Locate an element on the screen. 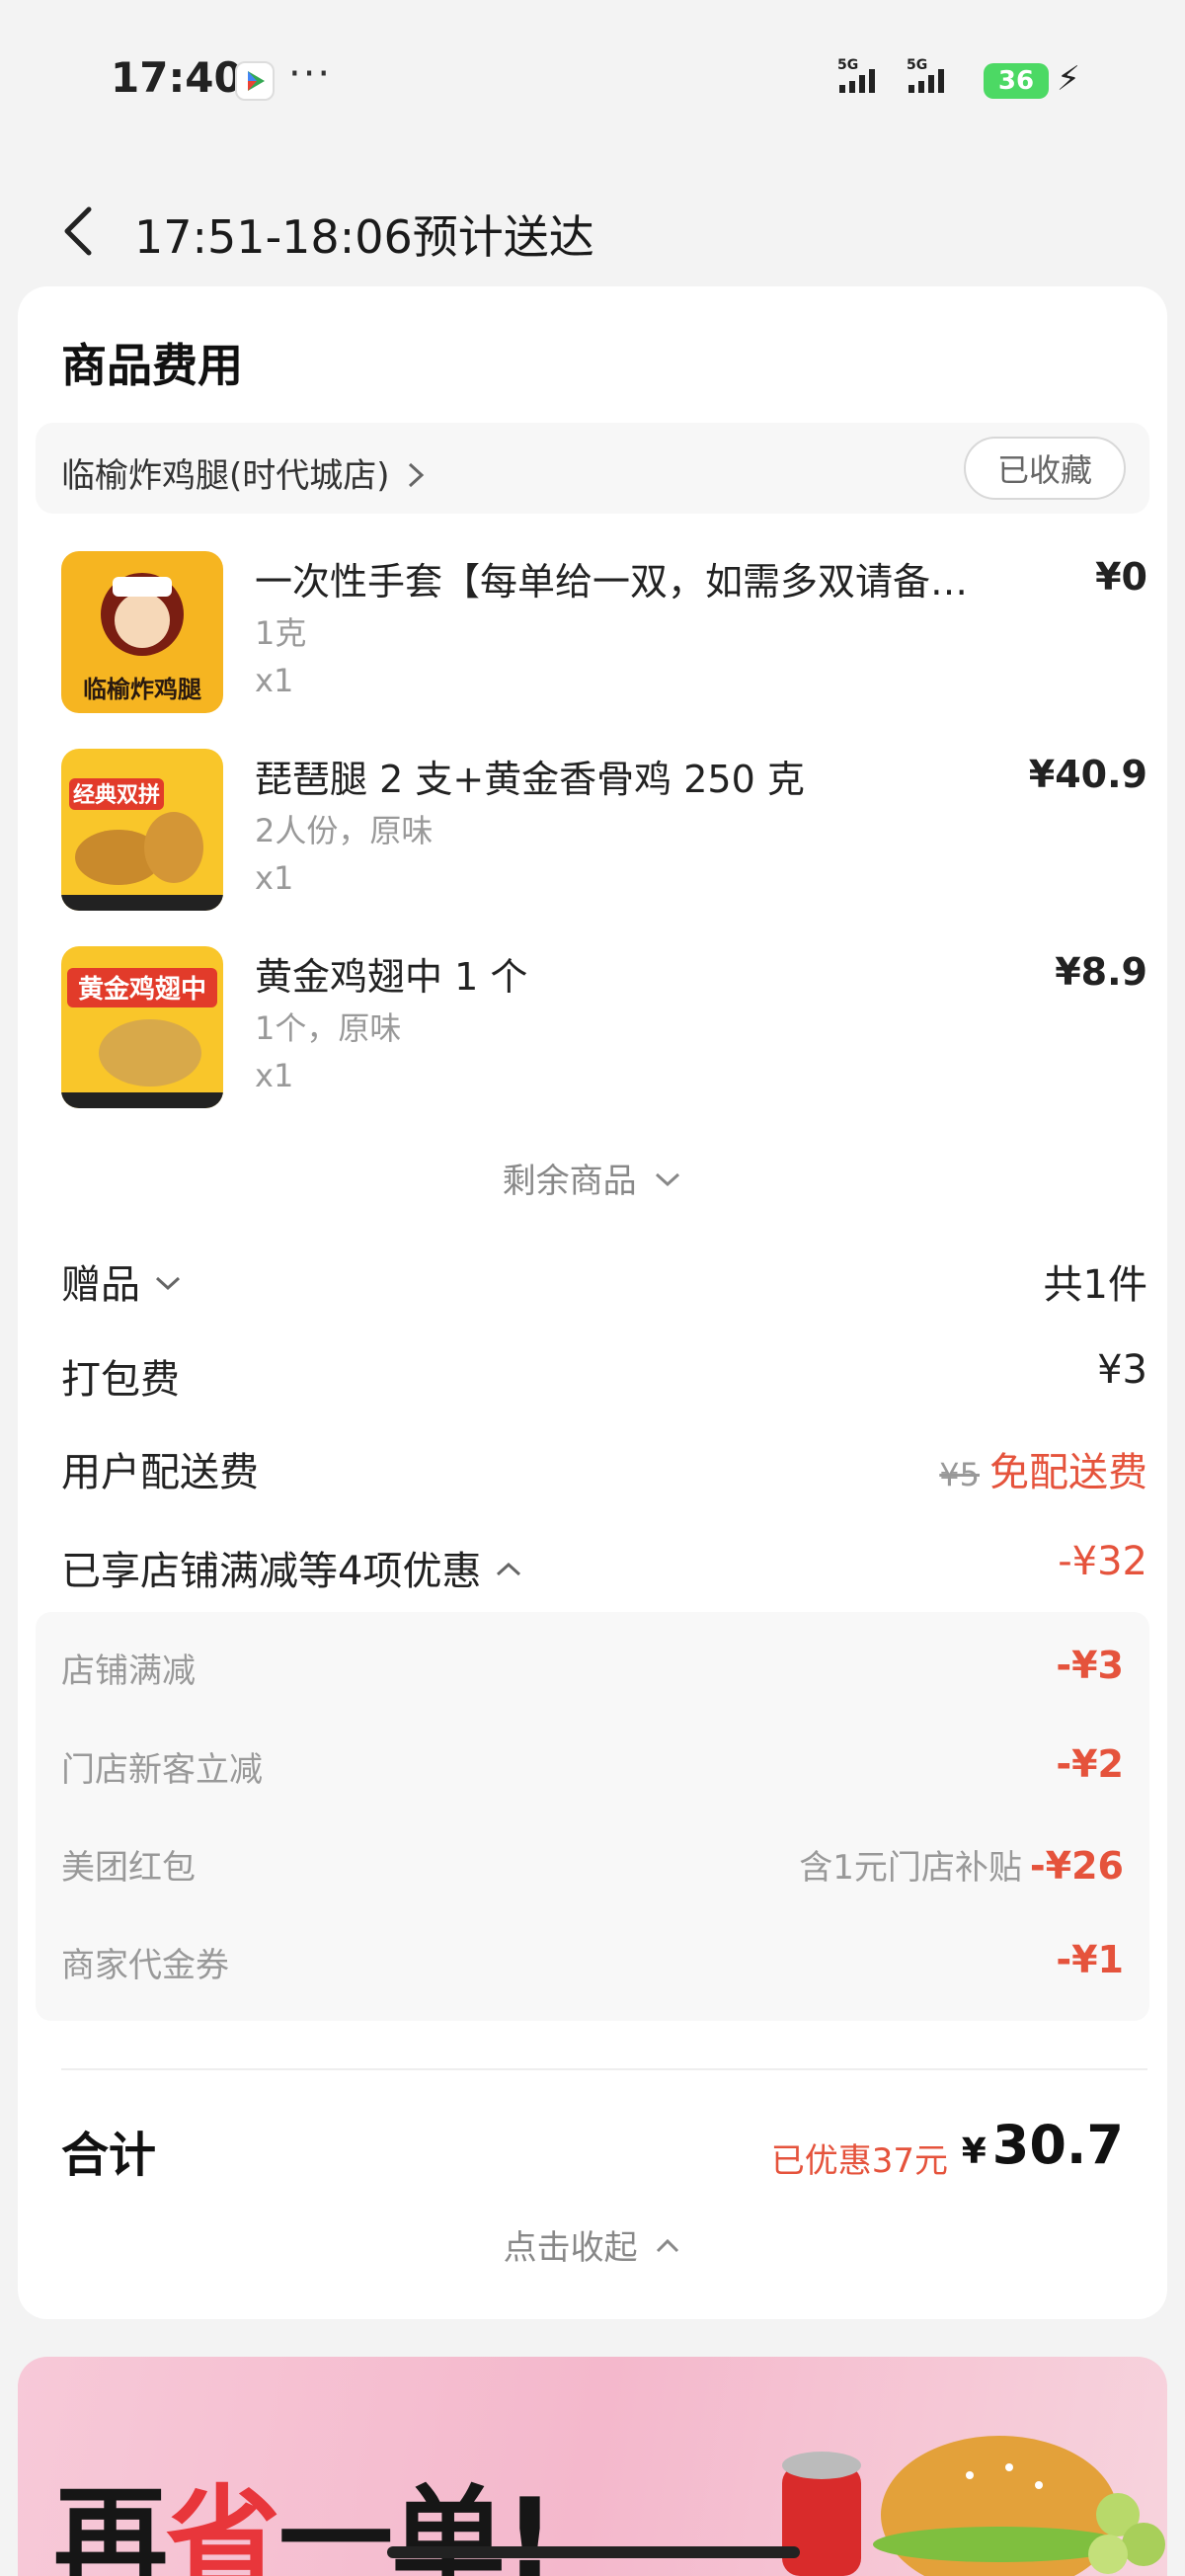  promo-banner: 再省一单! is located at coordinates (592, 2466).